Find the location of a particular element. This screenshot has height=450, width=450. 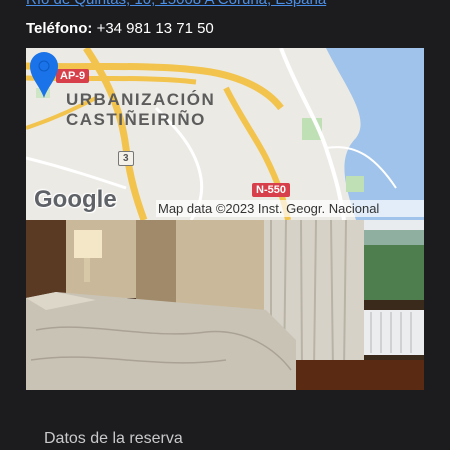

map-attribution: Map data ©2023 Inst. Geogr. Nacional is located at coordinates (290, 208).